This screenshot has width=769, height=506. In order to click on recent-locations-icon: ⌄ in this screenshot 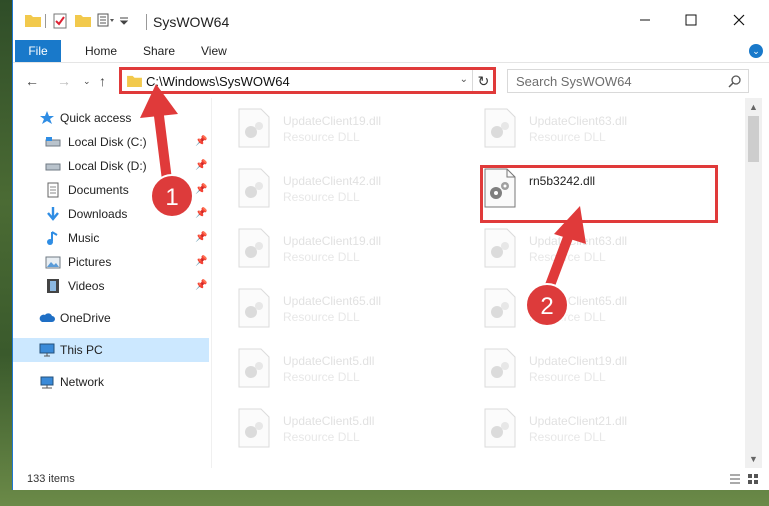, I will do `click(87, 81)`.